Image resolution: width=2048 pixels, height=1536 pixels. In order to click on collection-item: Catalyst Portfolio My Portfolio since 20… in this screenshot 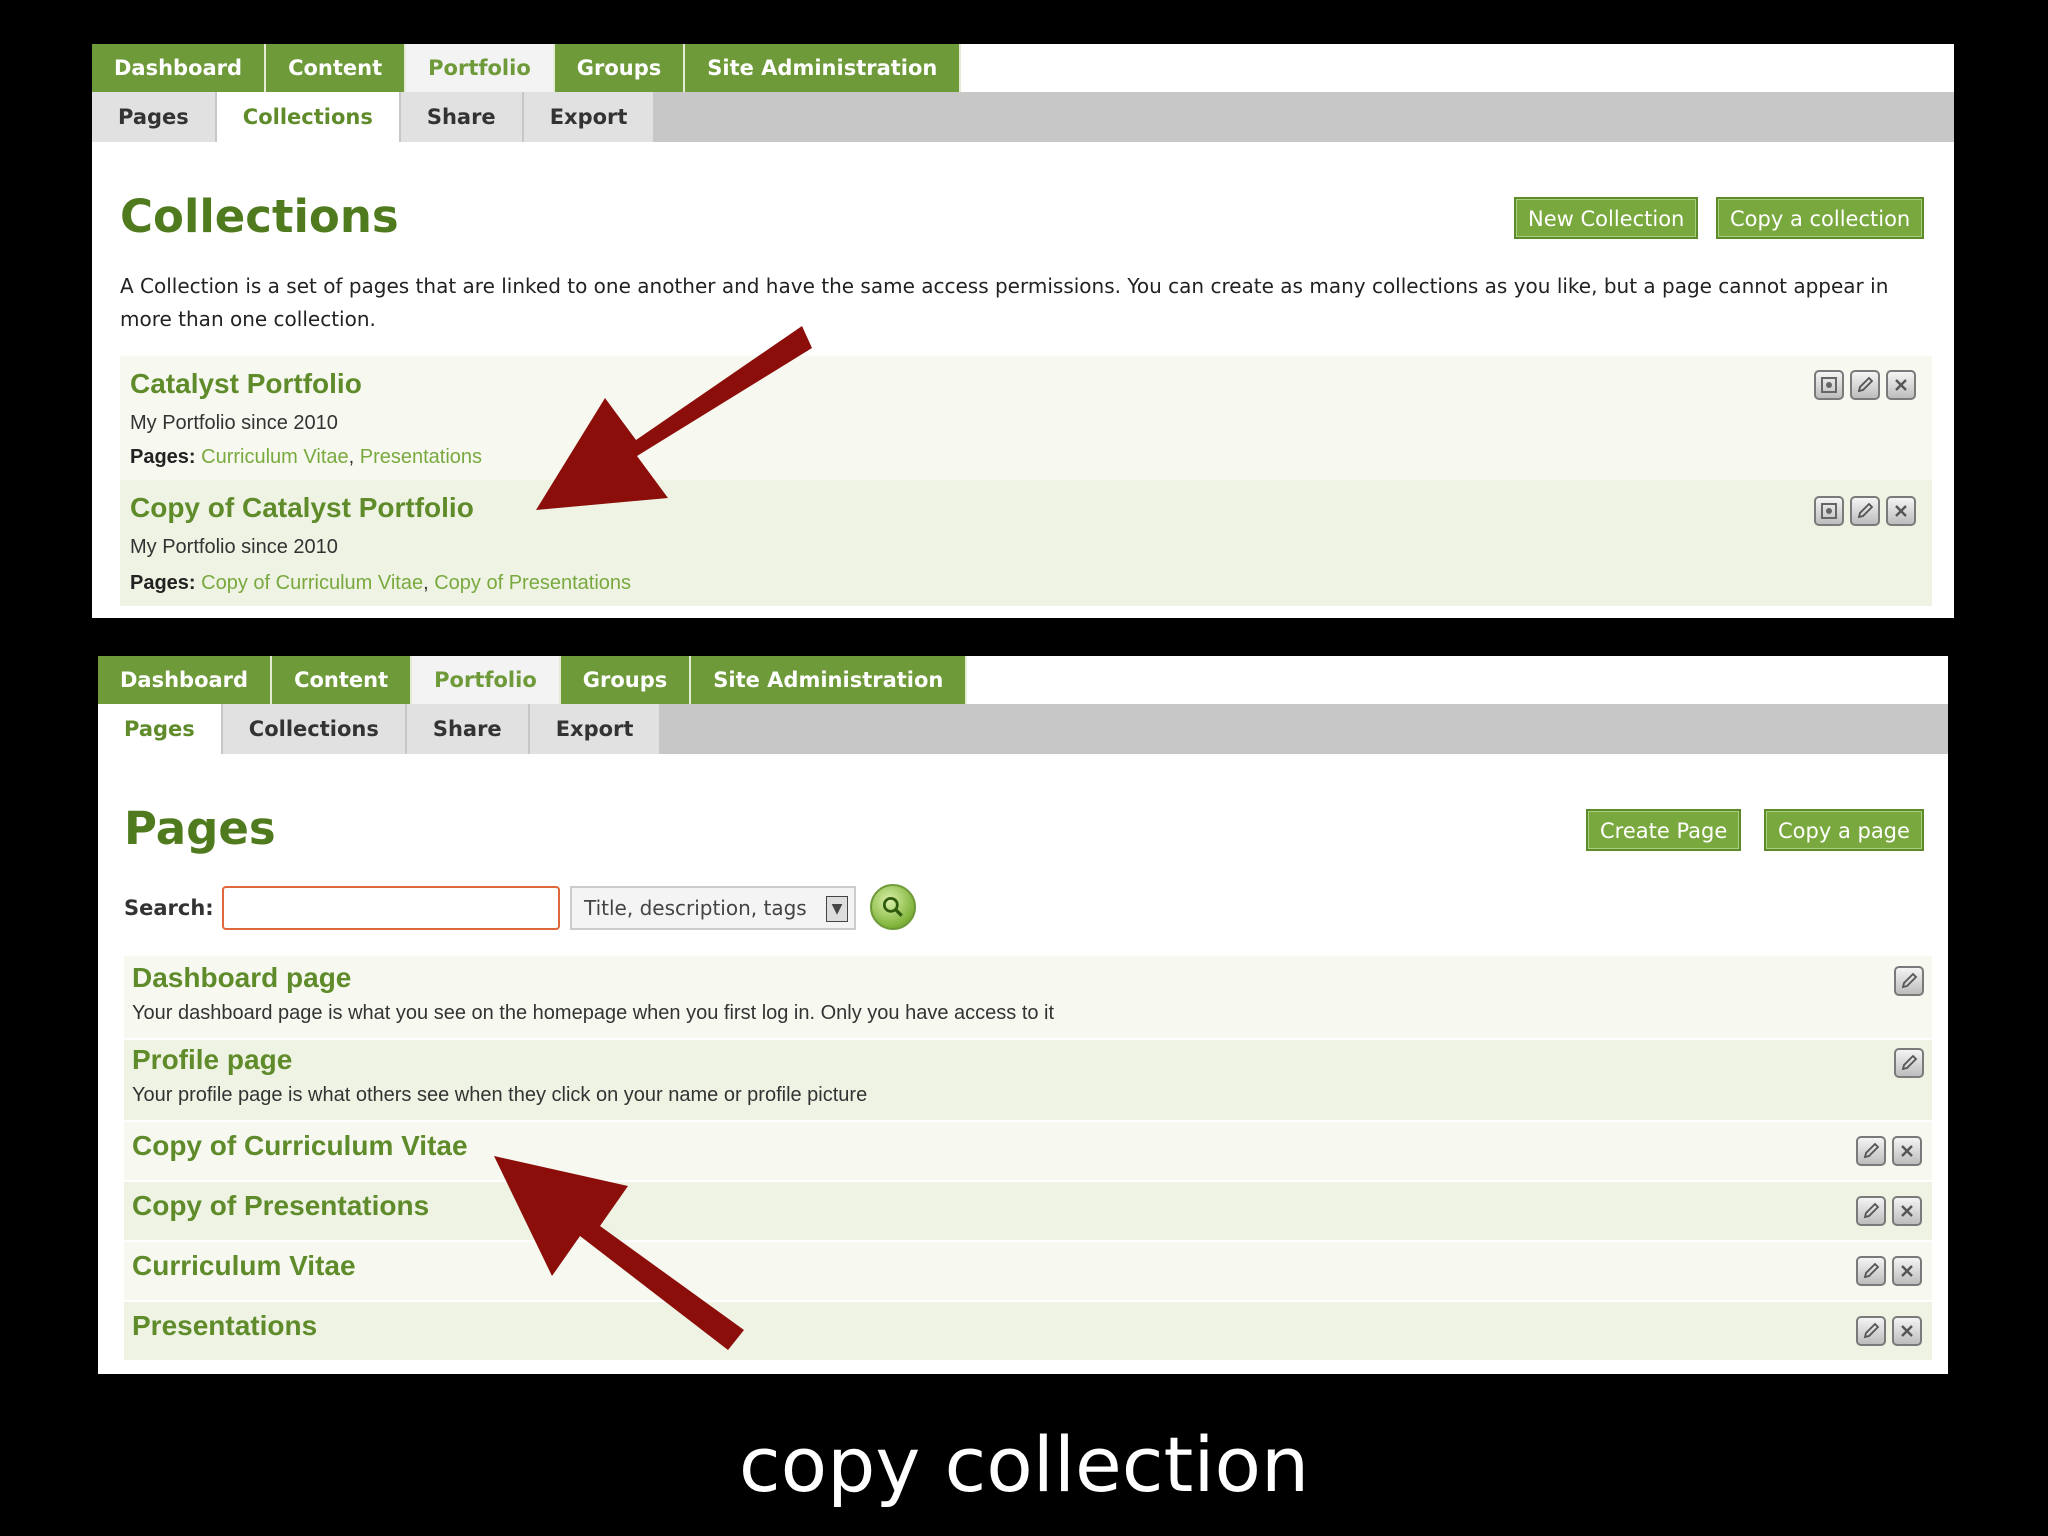, I will do `click(1026, 418)`.